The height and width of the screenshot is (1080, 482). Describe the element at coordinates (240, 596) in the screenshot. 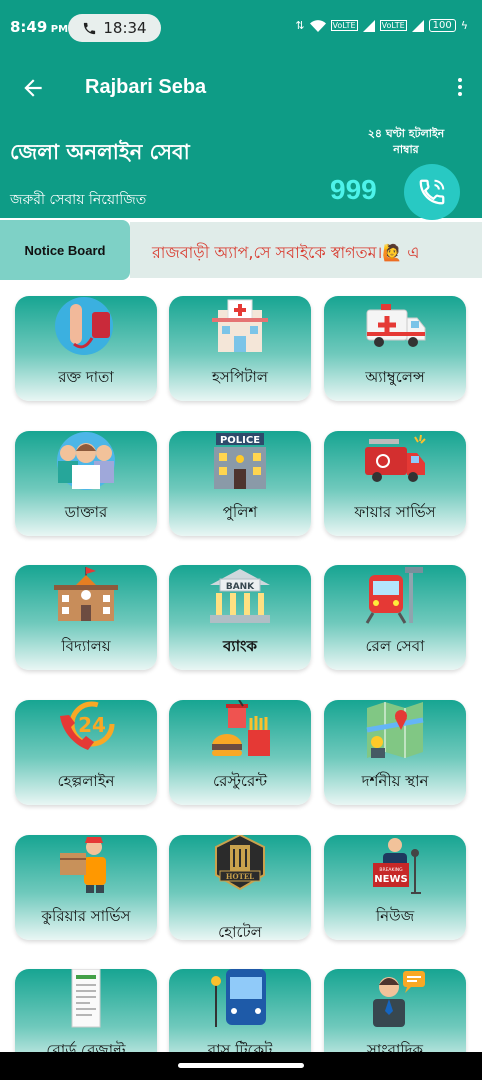

I see `bank-icon: BANK` at that location.